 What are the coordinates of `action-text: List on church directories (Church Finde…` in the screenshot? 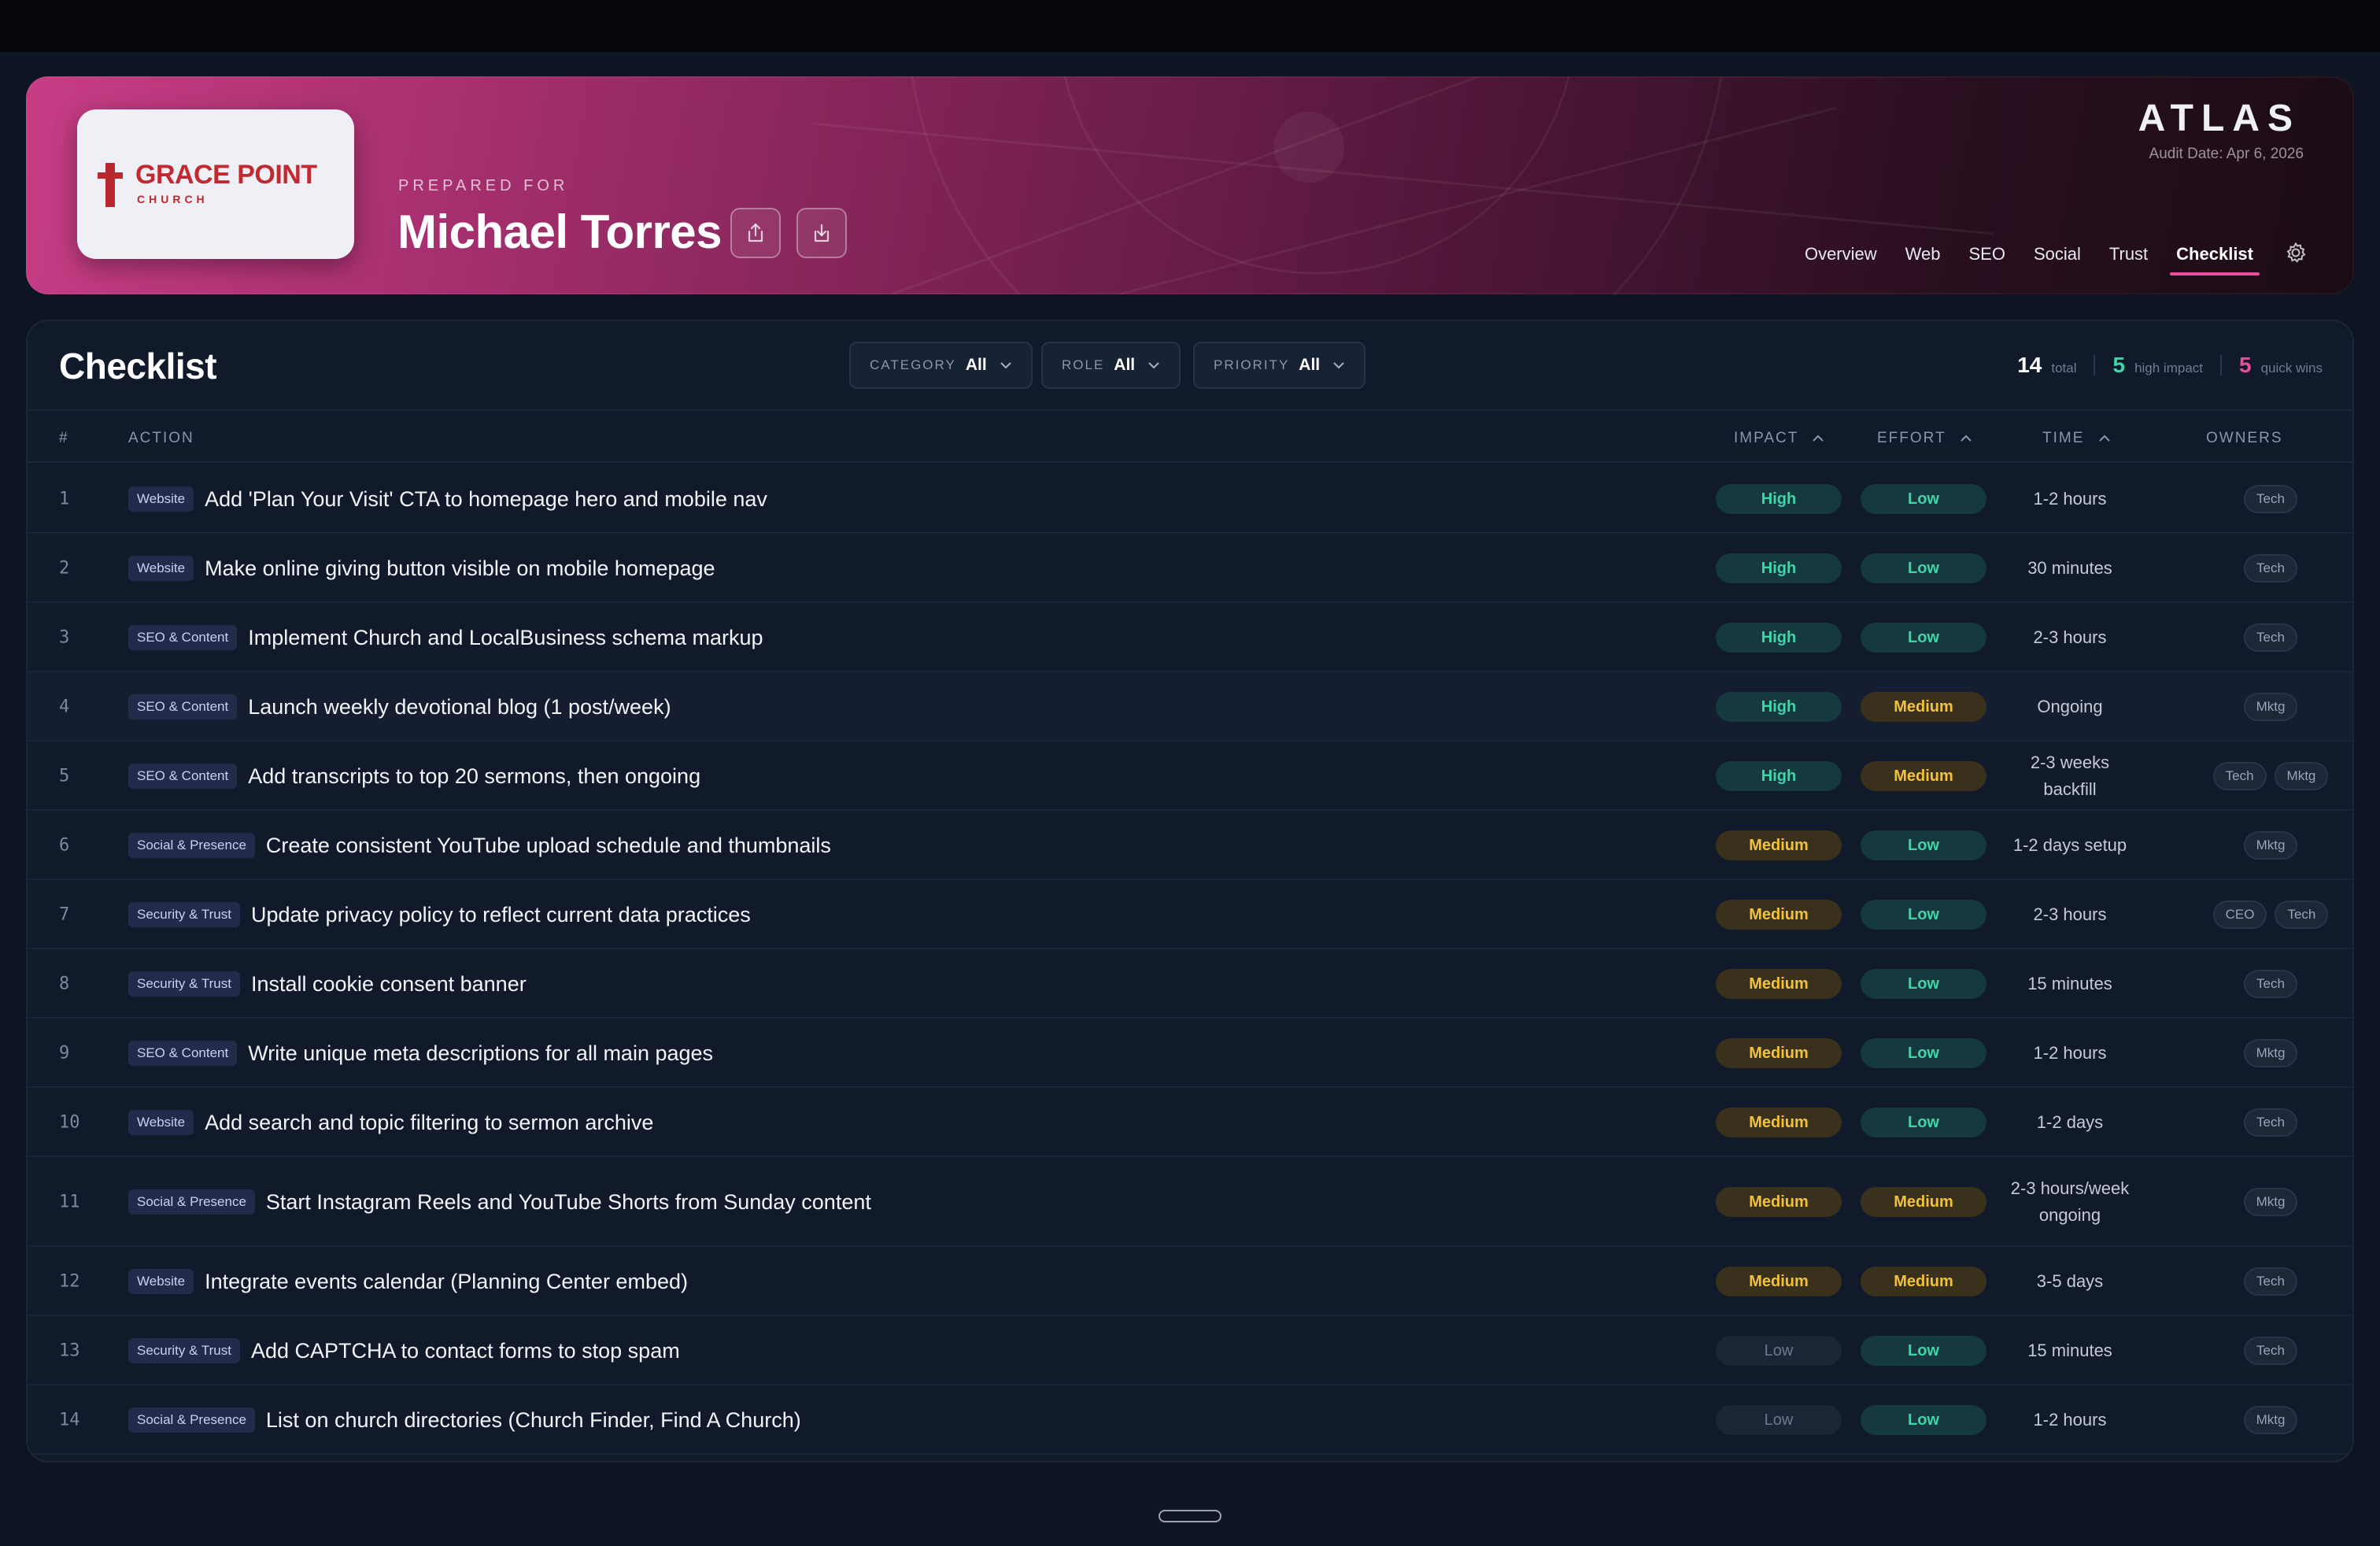 It's located at (533, 1419).